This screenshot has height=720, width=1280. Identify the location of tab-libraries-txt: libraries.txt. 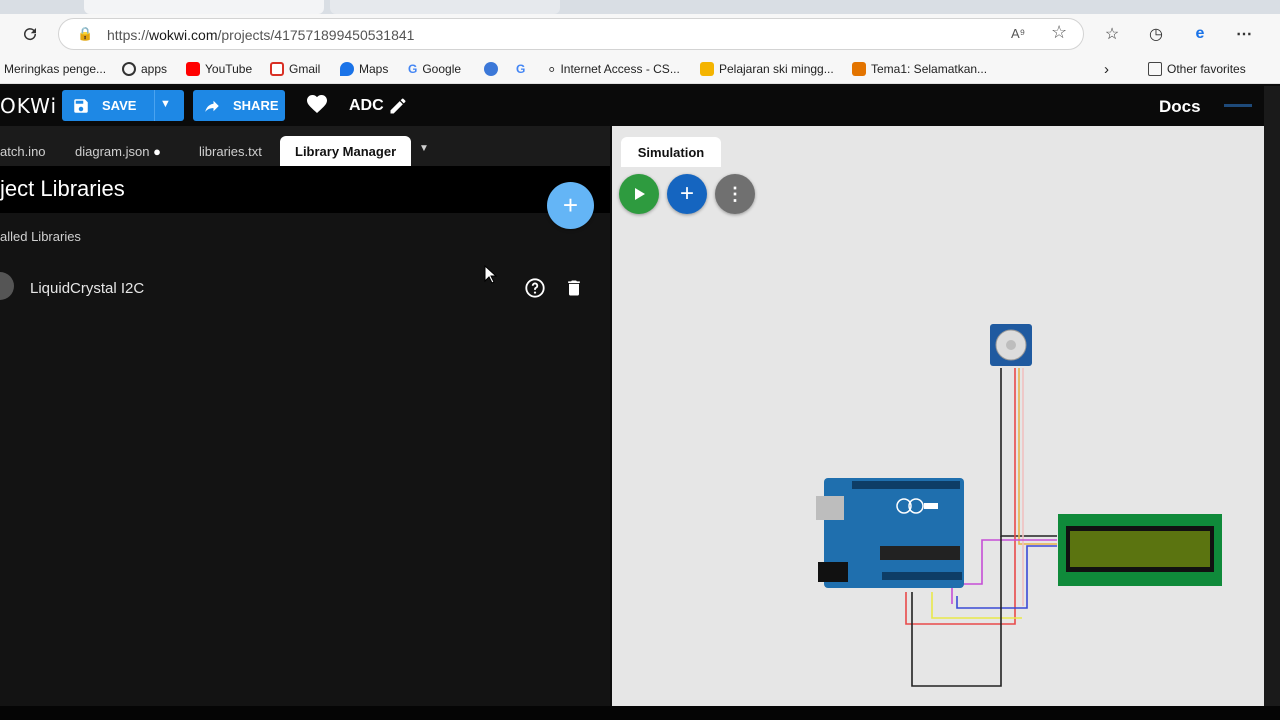
(230, 151).